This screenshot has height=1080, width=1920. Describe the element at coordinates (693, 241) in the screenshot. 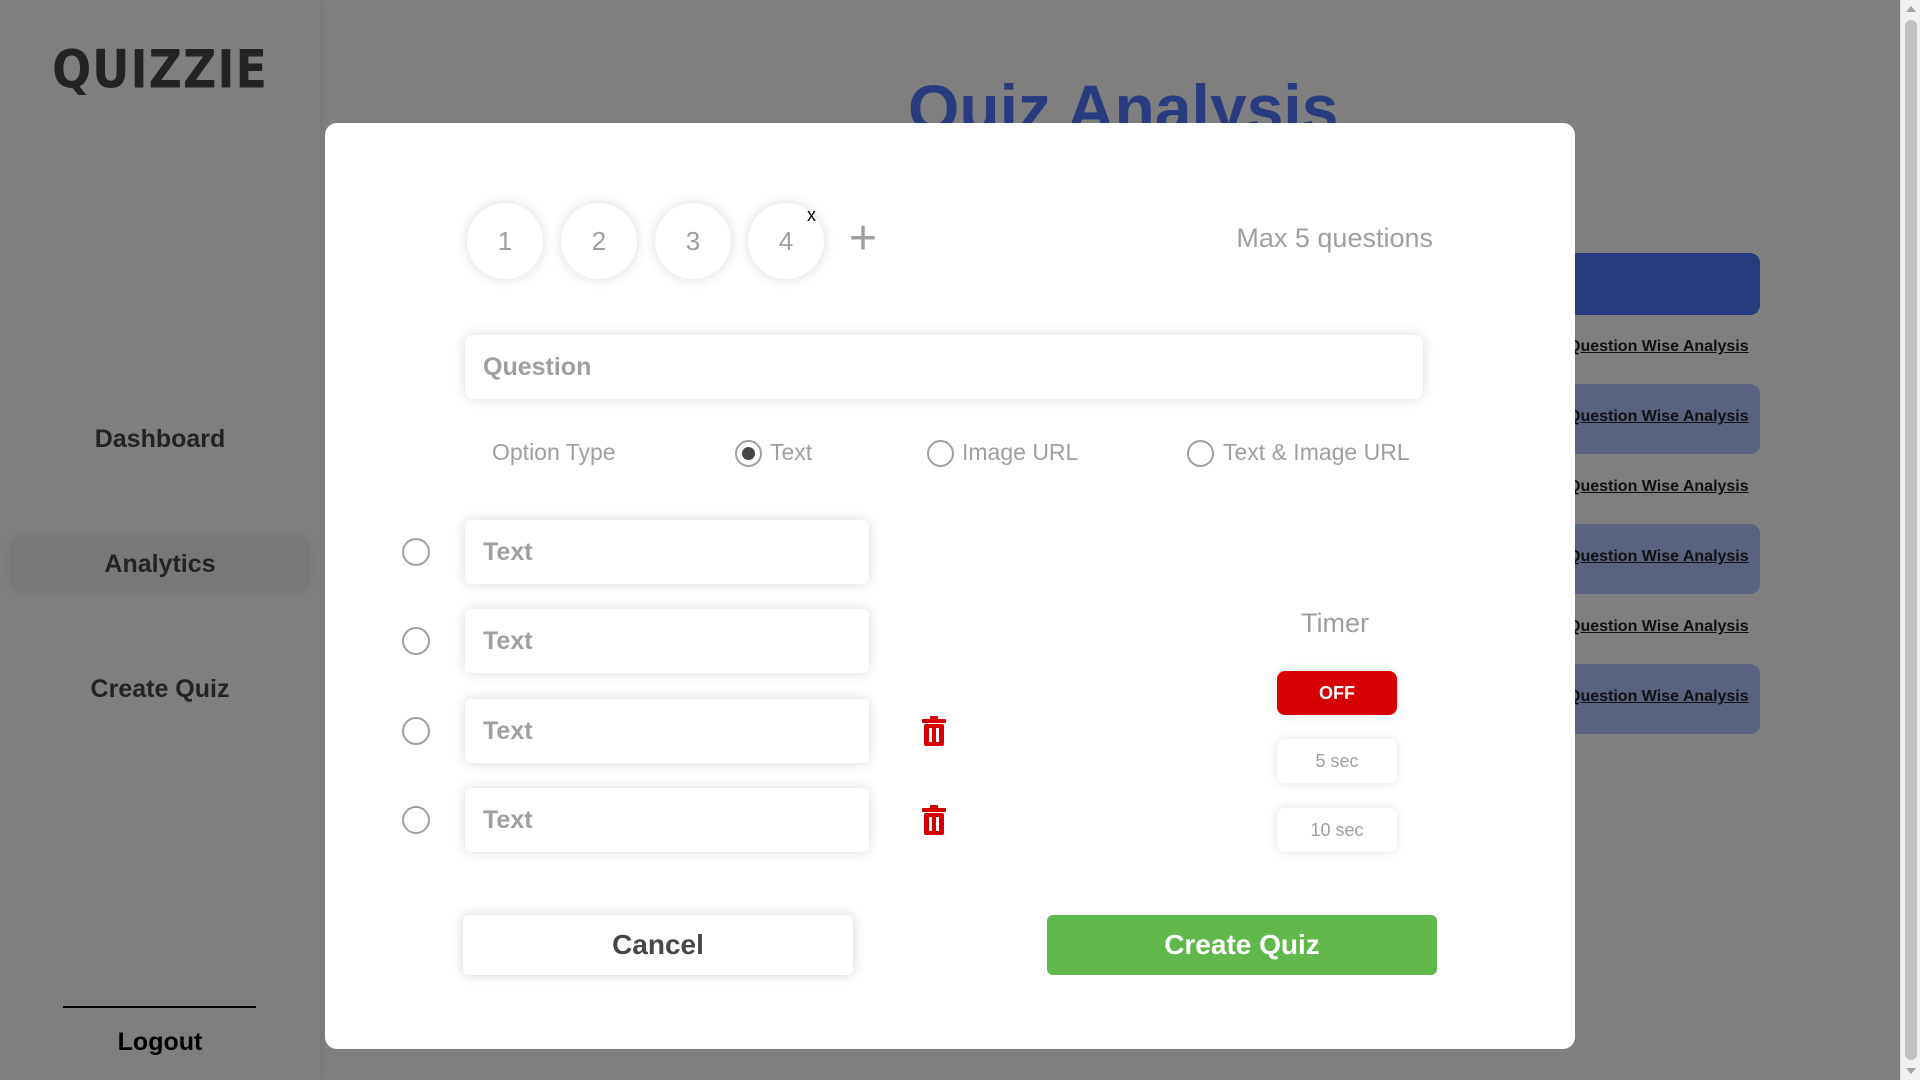

I see `question-tab-3: 3` at that location.